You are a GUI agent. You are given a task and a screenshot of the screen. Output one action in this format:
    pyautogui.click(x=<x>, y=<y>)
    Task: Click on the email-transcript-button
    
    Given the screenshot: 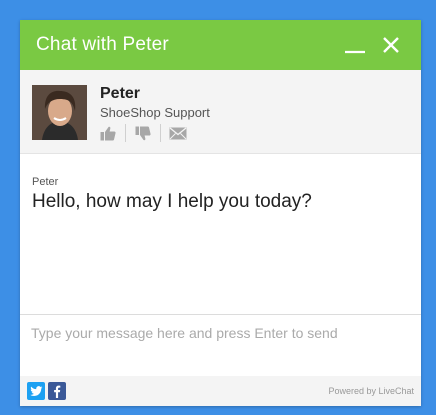 What is the action you would take?
    pyautogui.click(x=178, y=133)
    